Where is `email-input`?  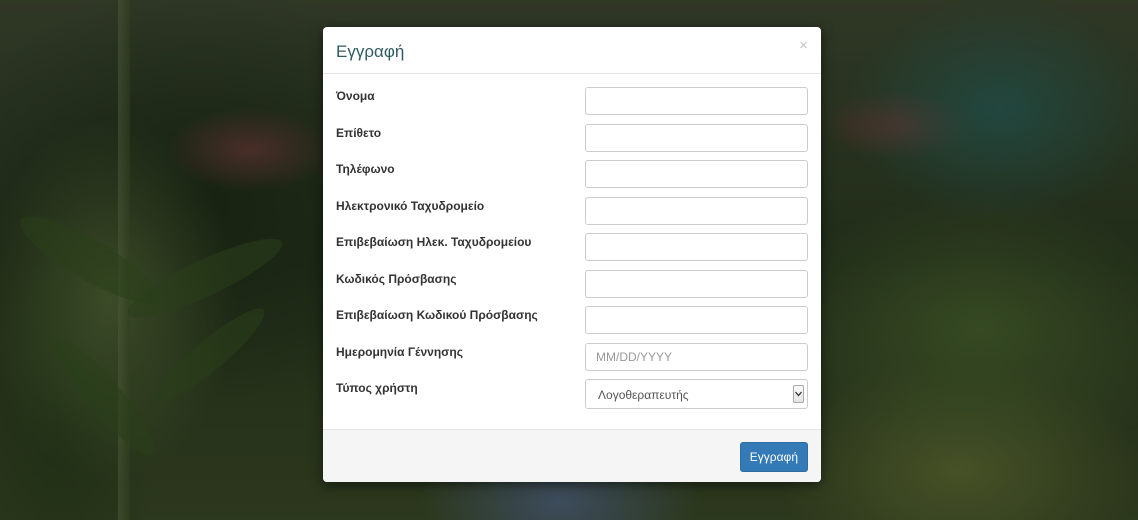 email-input is located at coordinates (696, 211).